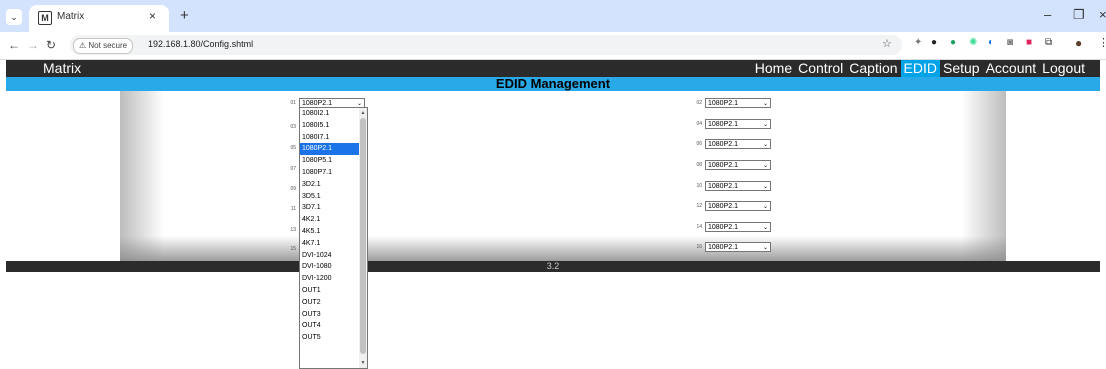 The width and height of the screenshot is (1106, 369). Describe the element at coordinates (738, 227) in the screenshot. I see `edid-select-14: 1080P2.1 ⌄` at that location.